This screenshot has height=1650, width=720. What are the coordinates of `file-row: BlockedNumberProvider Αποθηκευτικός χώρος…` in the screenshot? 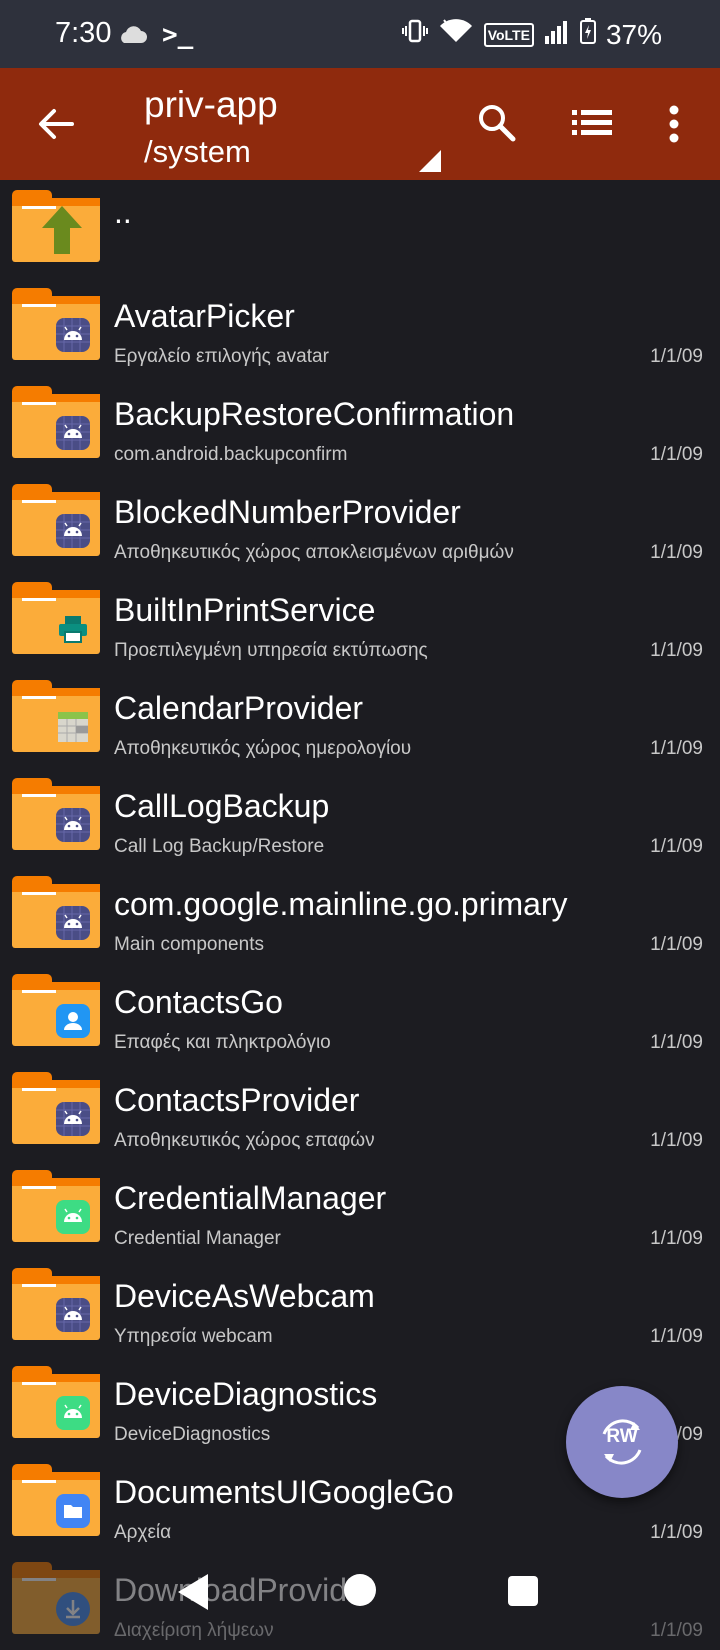 It's located at (360, 523).